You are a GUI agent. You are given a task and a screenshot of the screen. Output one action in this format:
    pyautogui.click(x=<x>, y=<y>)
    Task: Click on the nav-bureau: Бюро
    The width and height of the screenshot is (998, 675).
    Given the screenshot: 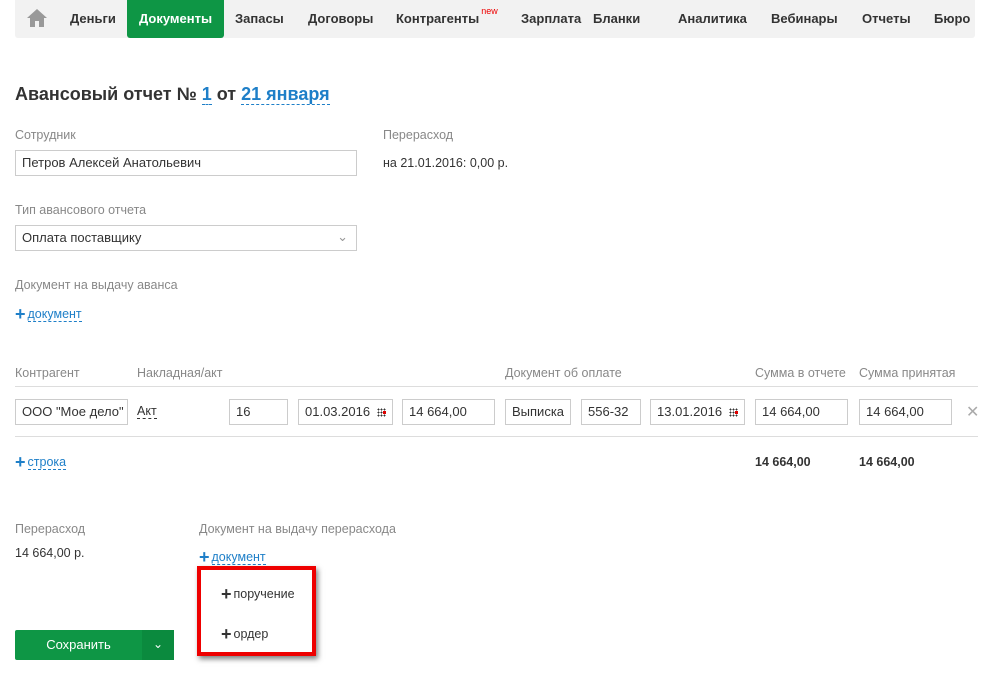 What is the action you would take?
    pyautogui.click(x=952, y=19)
    